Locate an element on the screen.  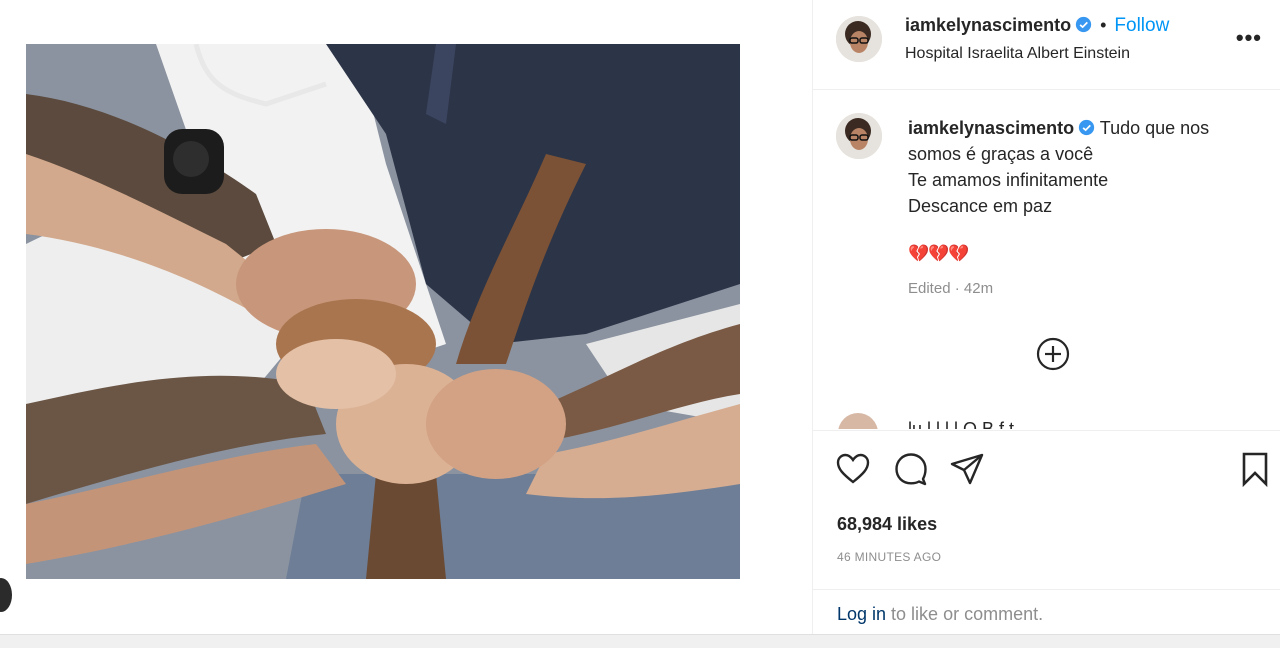
edited-label: Edited is located at coordinates (929, 288).